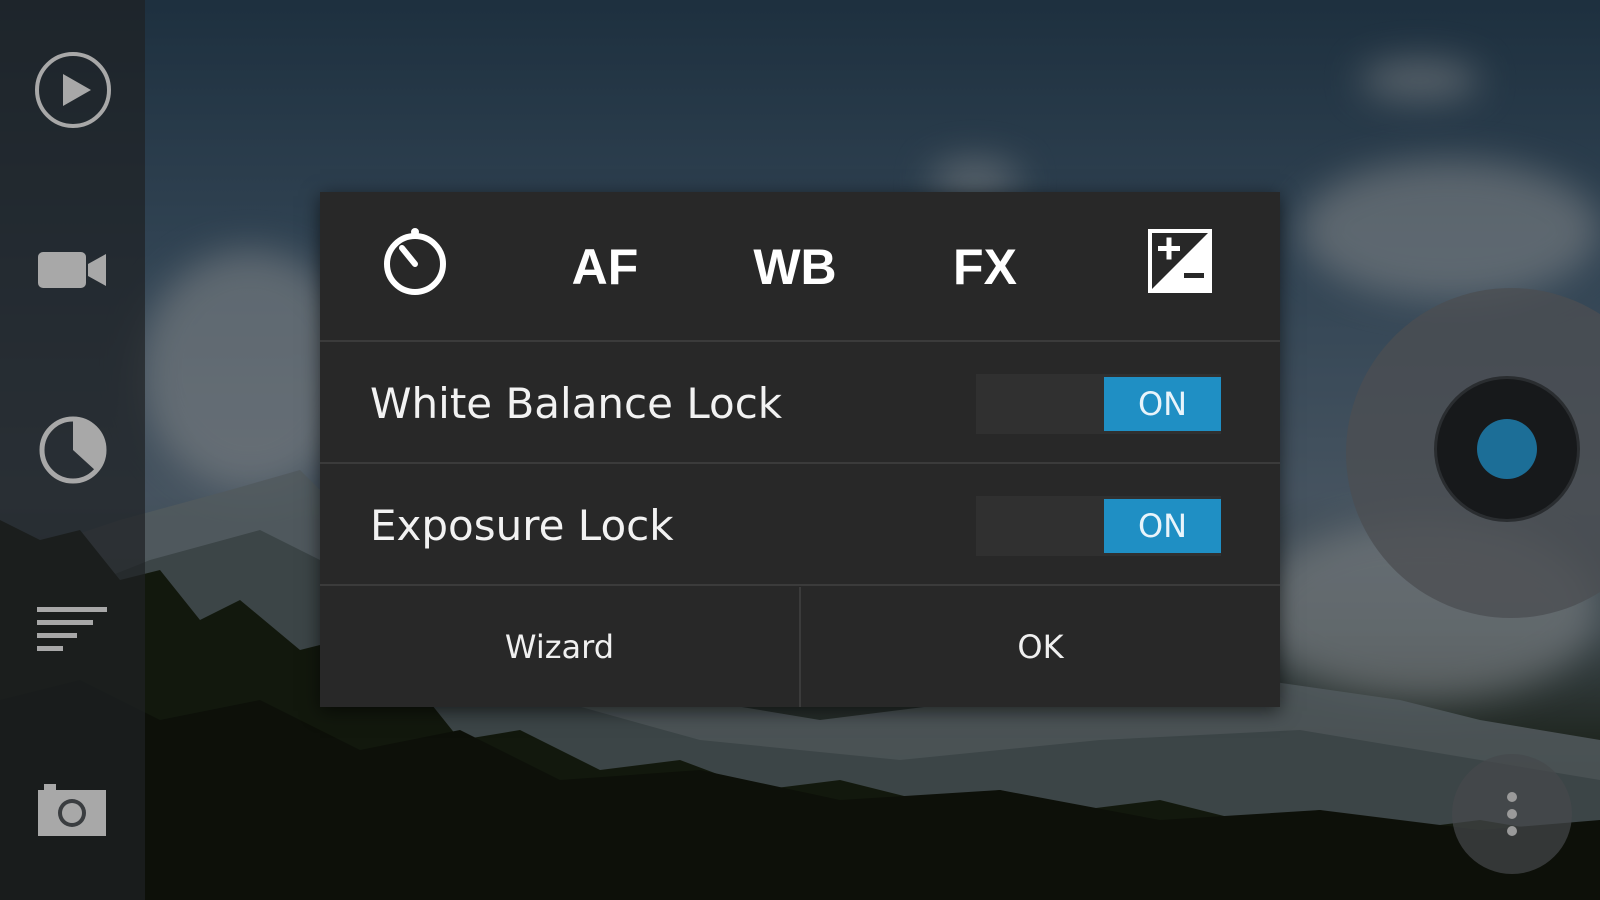  I want to click on white-balance-lock-label: White Balance Lock, so click(576, 403).